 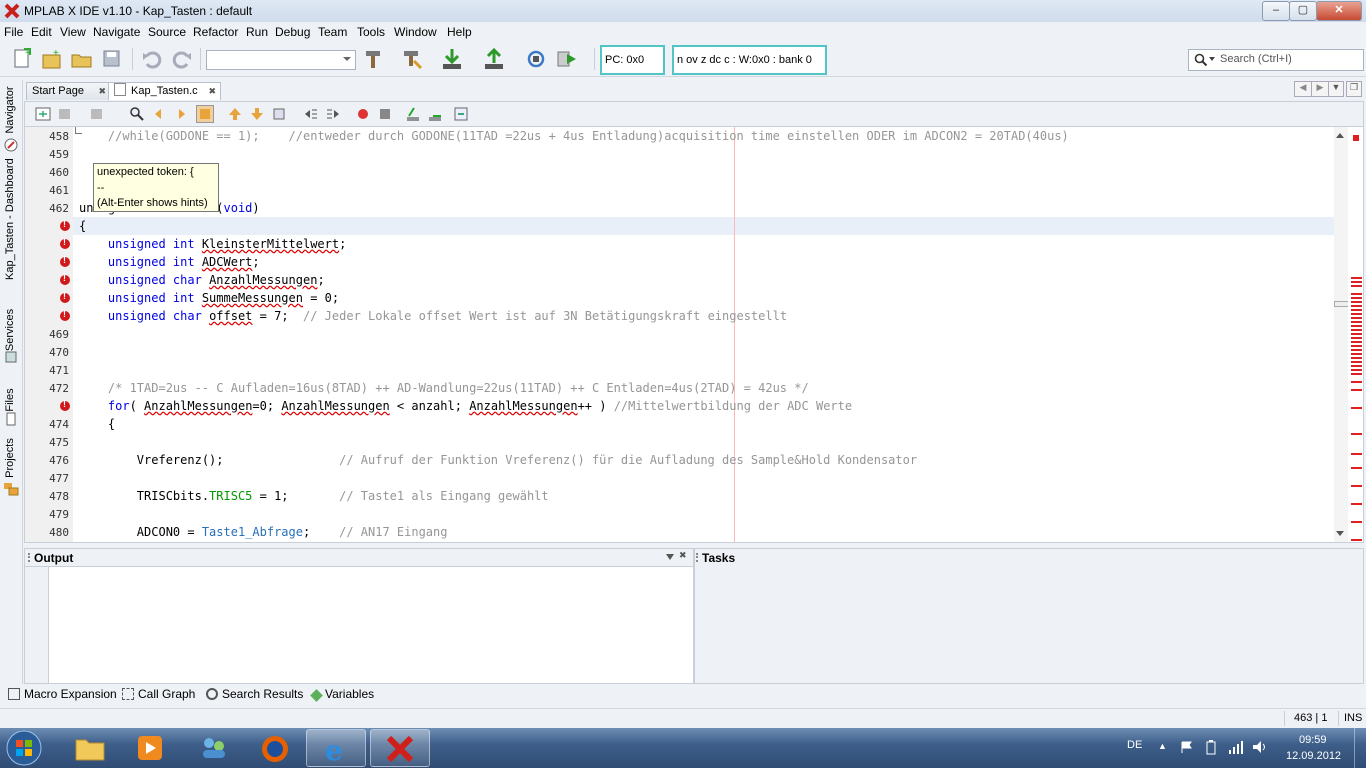 What do you see at coordinates (1187, 747) in the screenshot?
I see `action-center-flag-icon` at bounding box center [1187, 747].